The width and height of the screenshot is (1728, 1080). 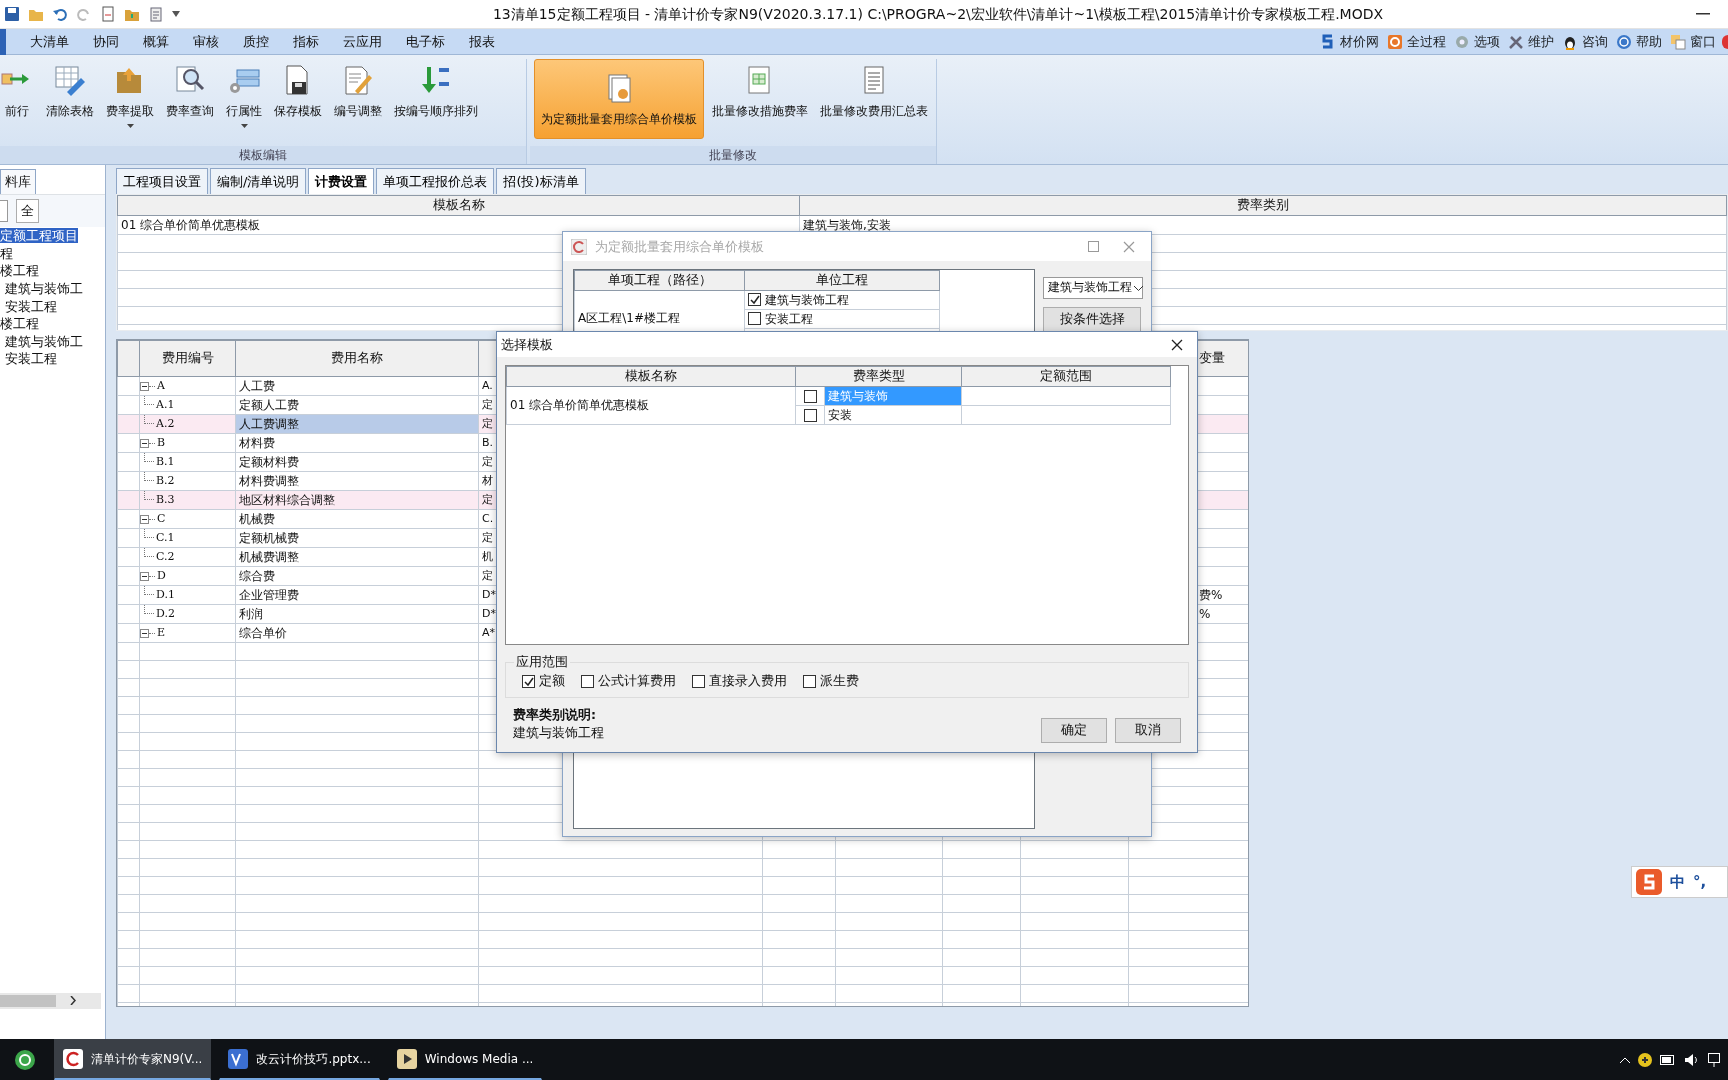 I want to click on table-cell: 定额人工费, so click(x=357, y=405).